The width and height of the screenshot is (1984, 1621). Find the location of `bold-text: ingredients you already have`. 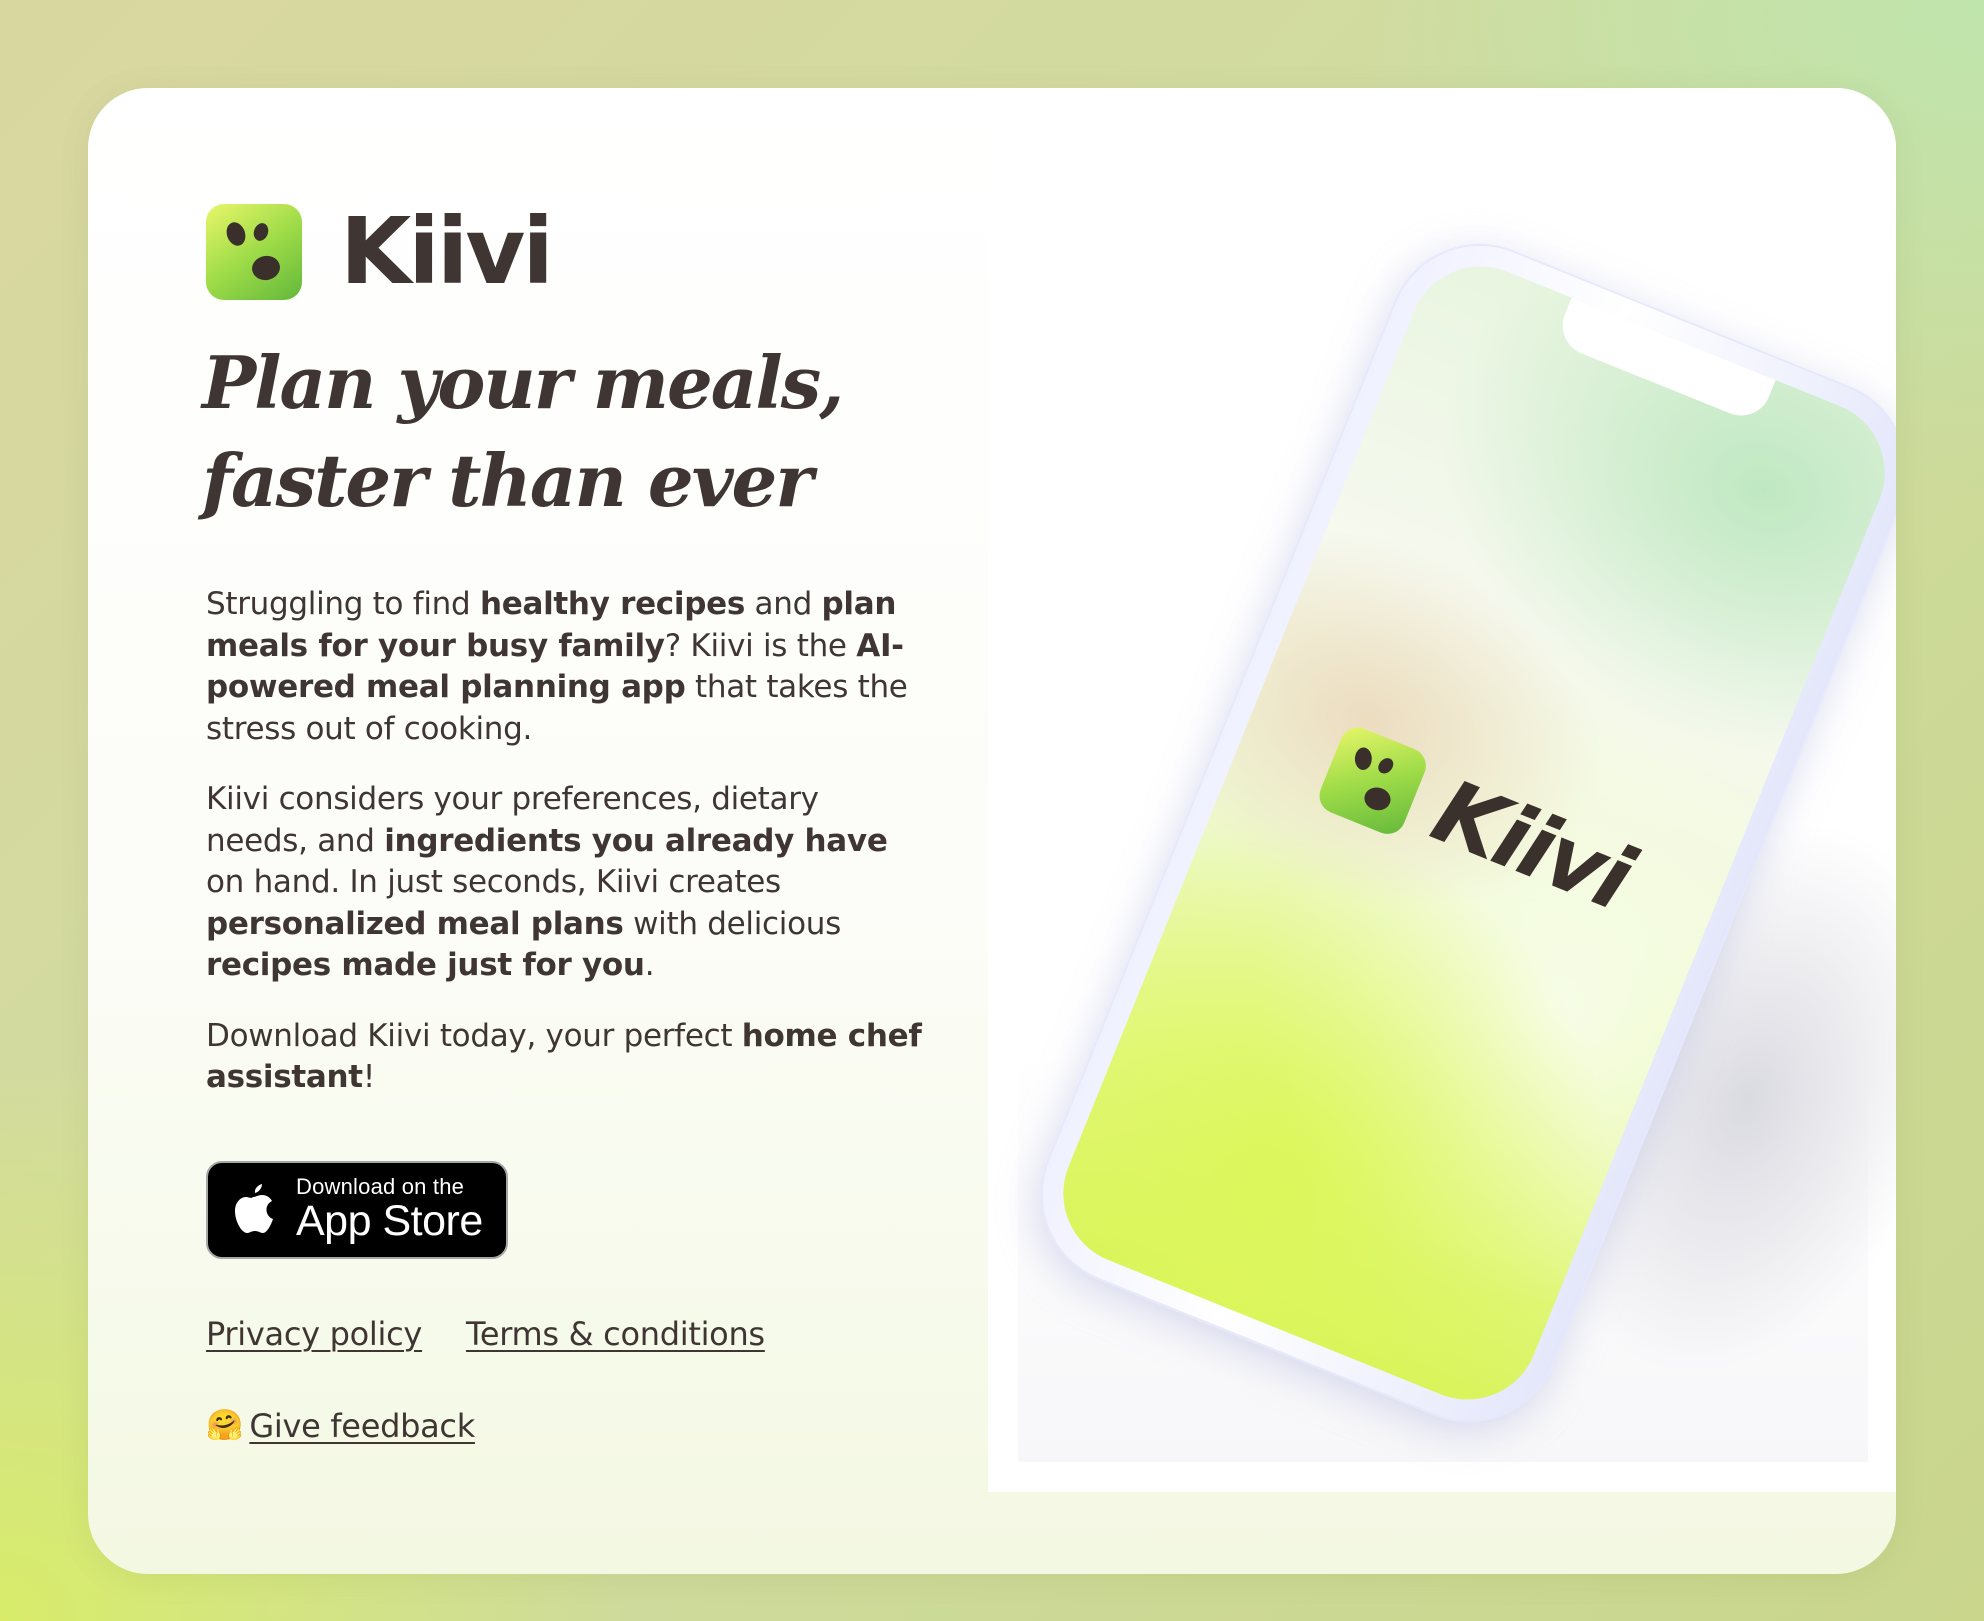

bold-text: ingredients you already have is located at coordinates (636, 840).